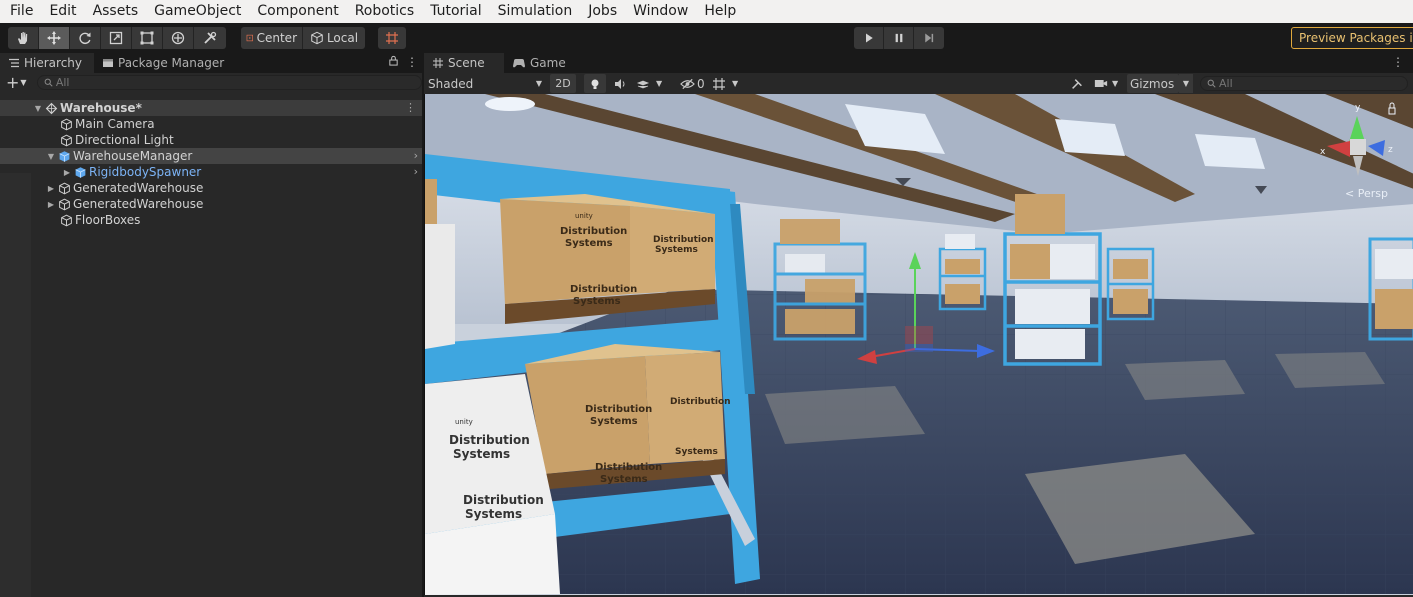 This screenshot has width=1413, height=597. Describe the element at coordinates (720, 11) in the screenshot. I see `menu-help: Help` at that location.